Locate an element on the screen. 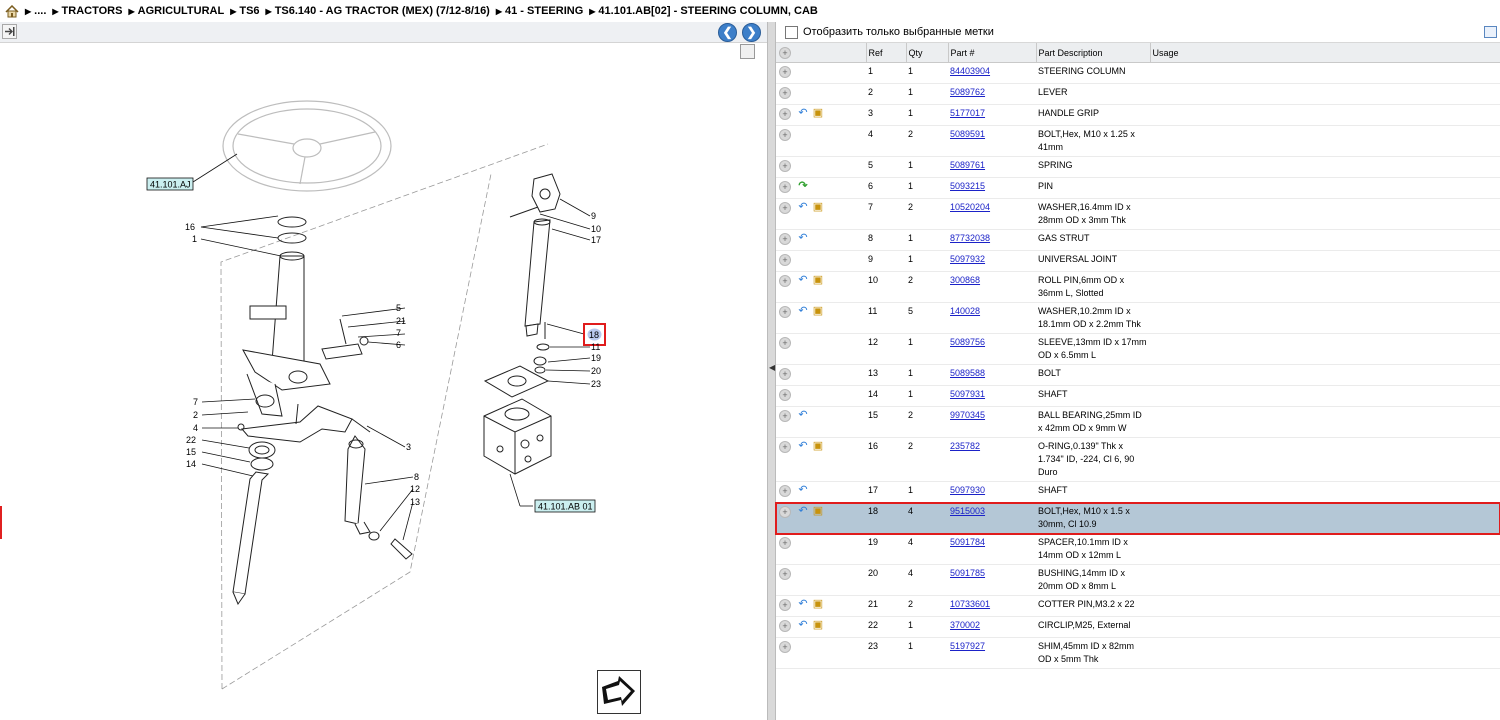  list-view-icon is located at coordinates (1490, 32).